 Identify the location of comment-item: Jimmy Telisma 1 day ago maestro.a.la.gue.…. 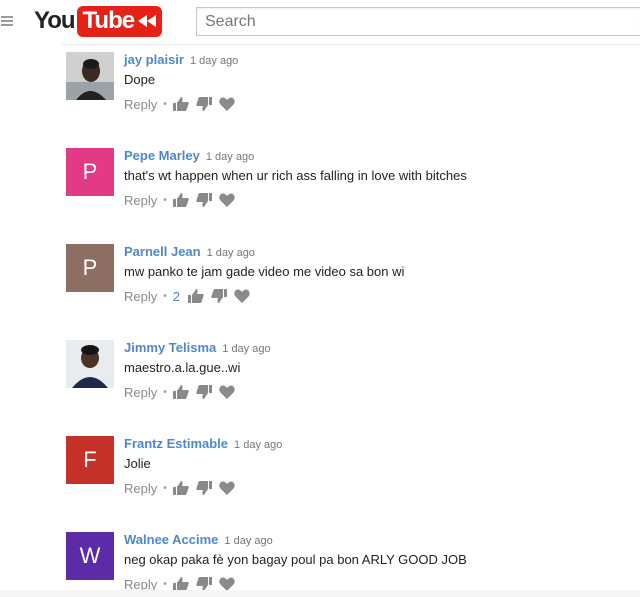
(351, 376).